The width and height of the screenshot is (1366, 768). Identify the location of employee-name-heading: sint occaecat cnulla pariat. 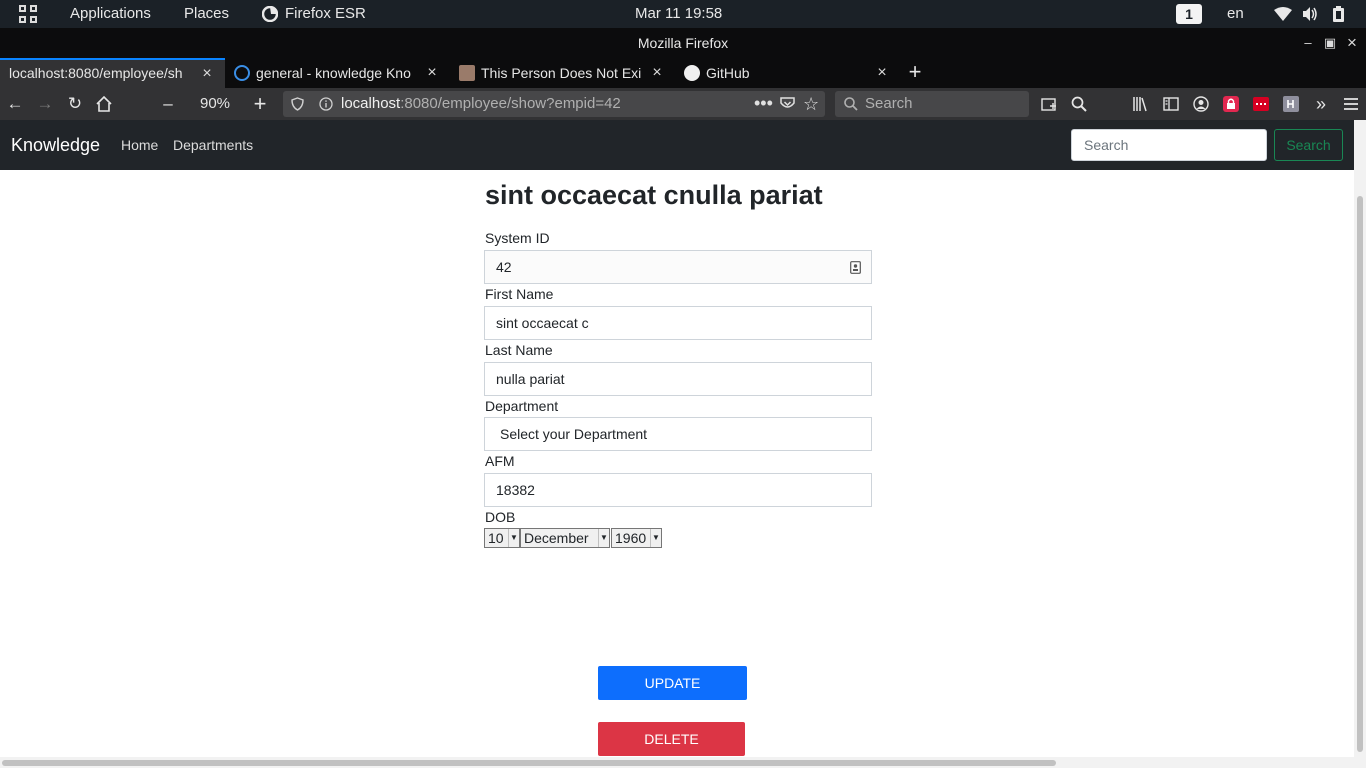
(654, 195).